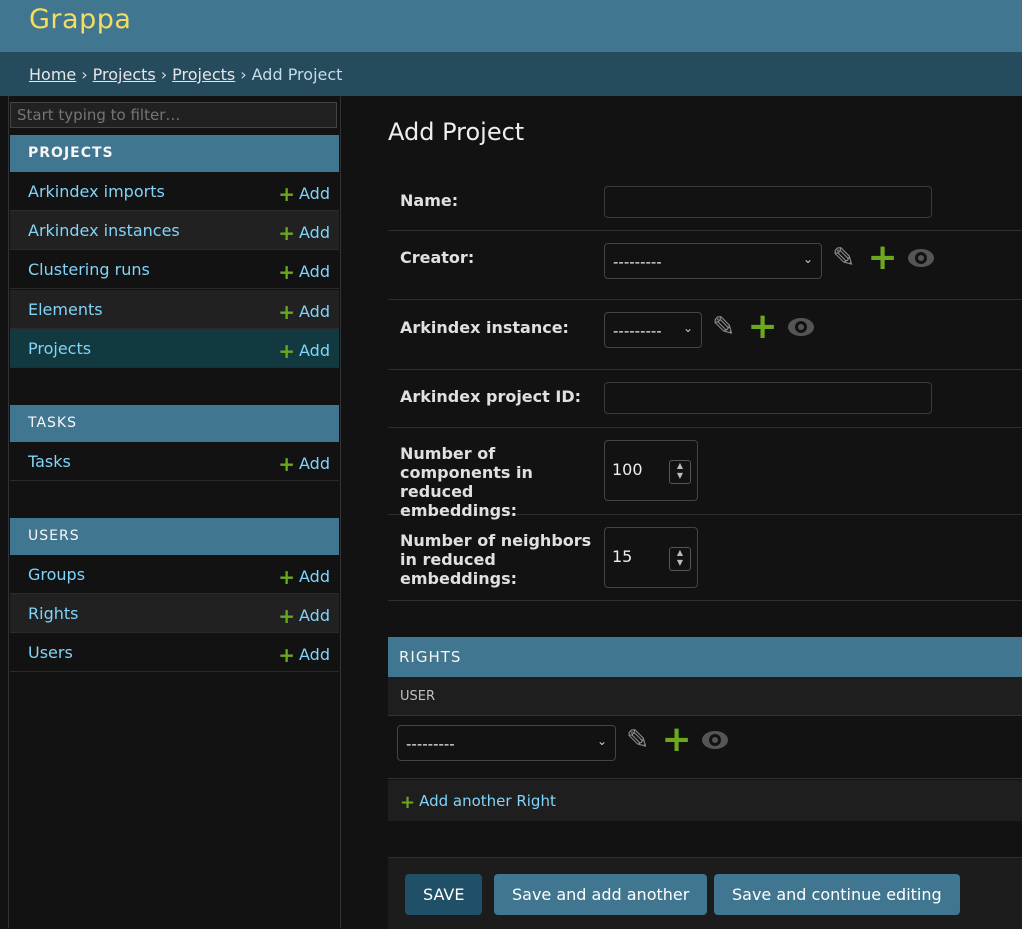 This screenshot has height=929, width=1022. I want to click on name-input, so click(768, 202).